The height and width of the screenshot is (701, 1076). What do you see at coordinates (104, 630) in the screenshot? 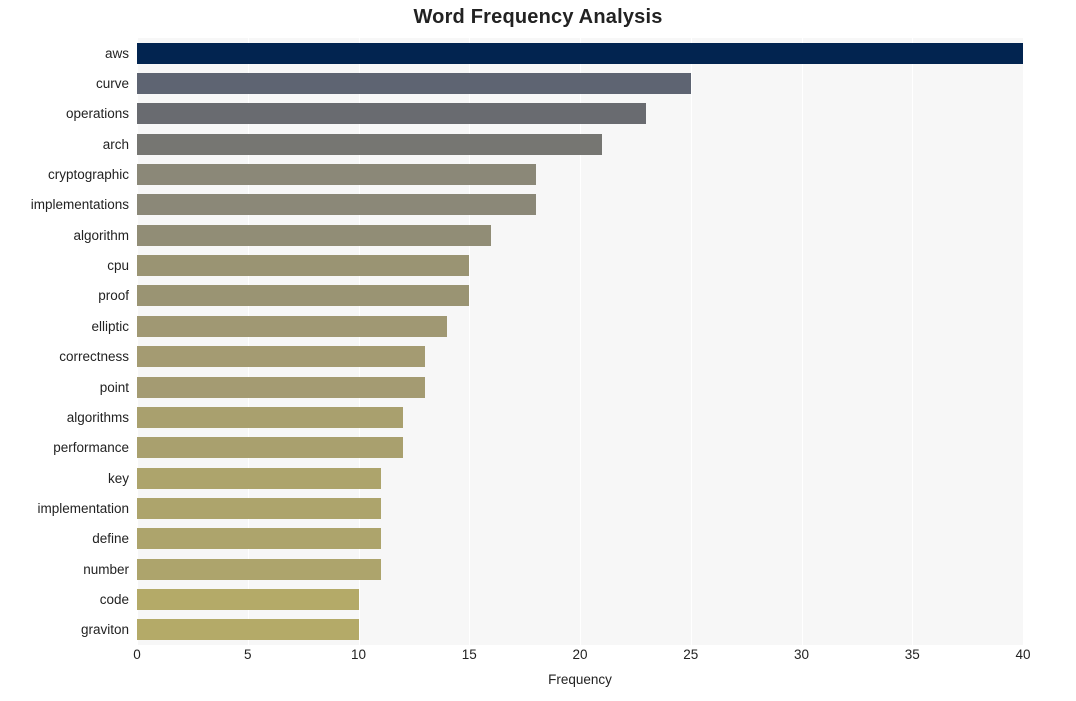
I see `y-axis-label-graviton: graviton` at bounding box center [104, 630].